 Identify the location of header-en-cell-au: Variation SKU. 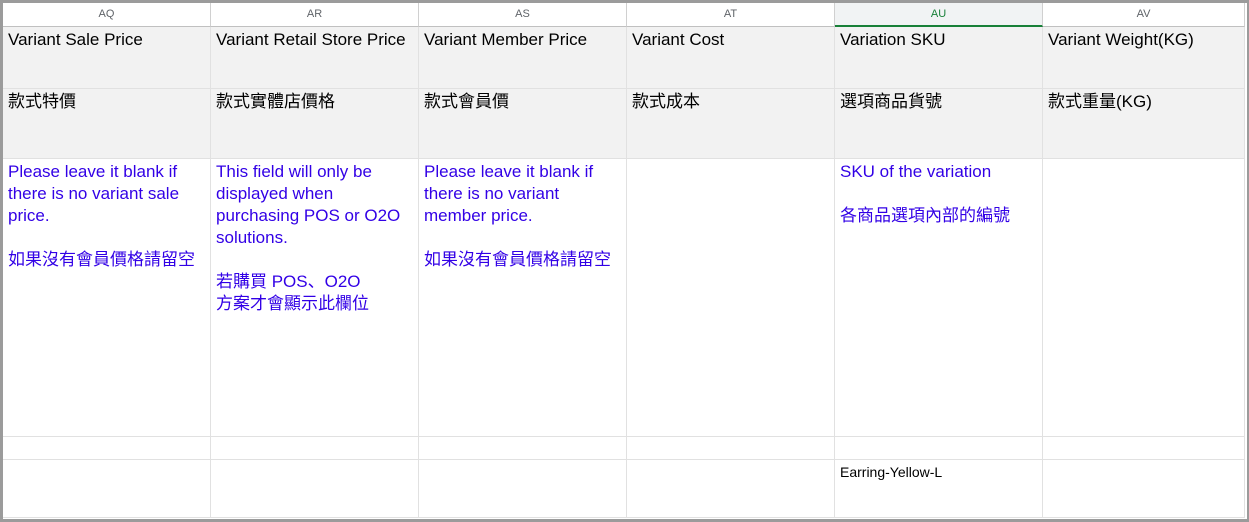
(939, 58).